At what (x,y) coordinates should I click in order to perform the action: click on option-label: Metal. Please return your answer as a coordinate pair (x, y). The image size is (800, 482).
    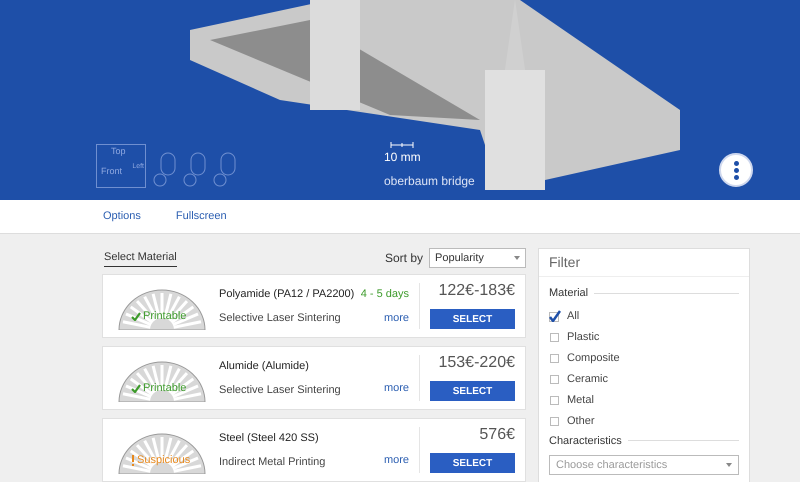
    Looking at the image, I should click on (580, 400).